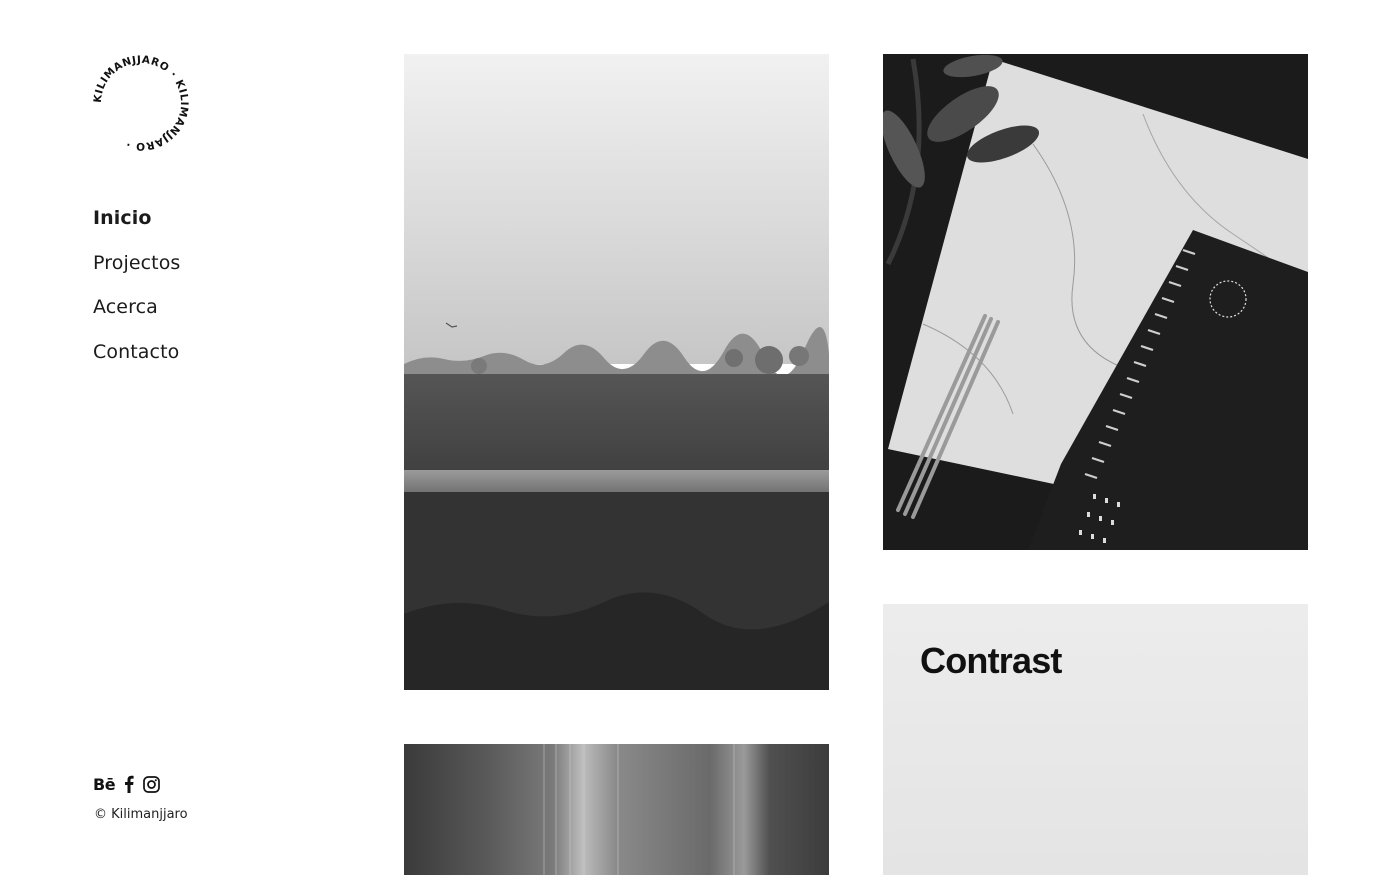  I want to click on logo-text: KILIMANJJARO · KILIMANJJARO ·, so click(141, 103).